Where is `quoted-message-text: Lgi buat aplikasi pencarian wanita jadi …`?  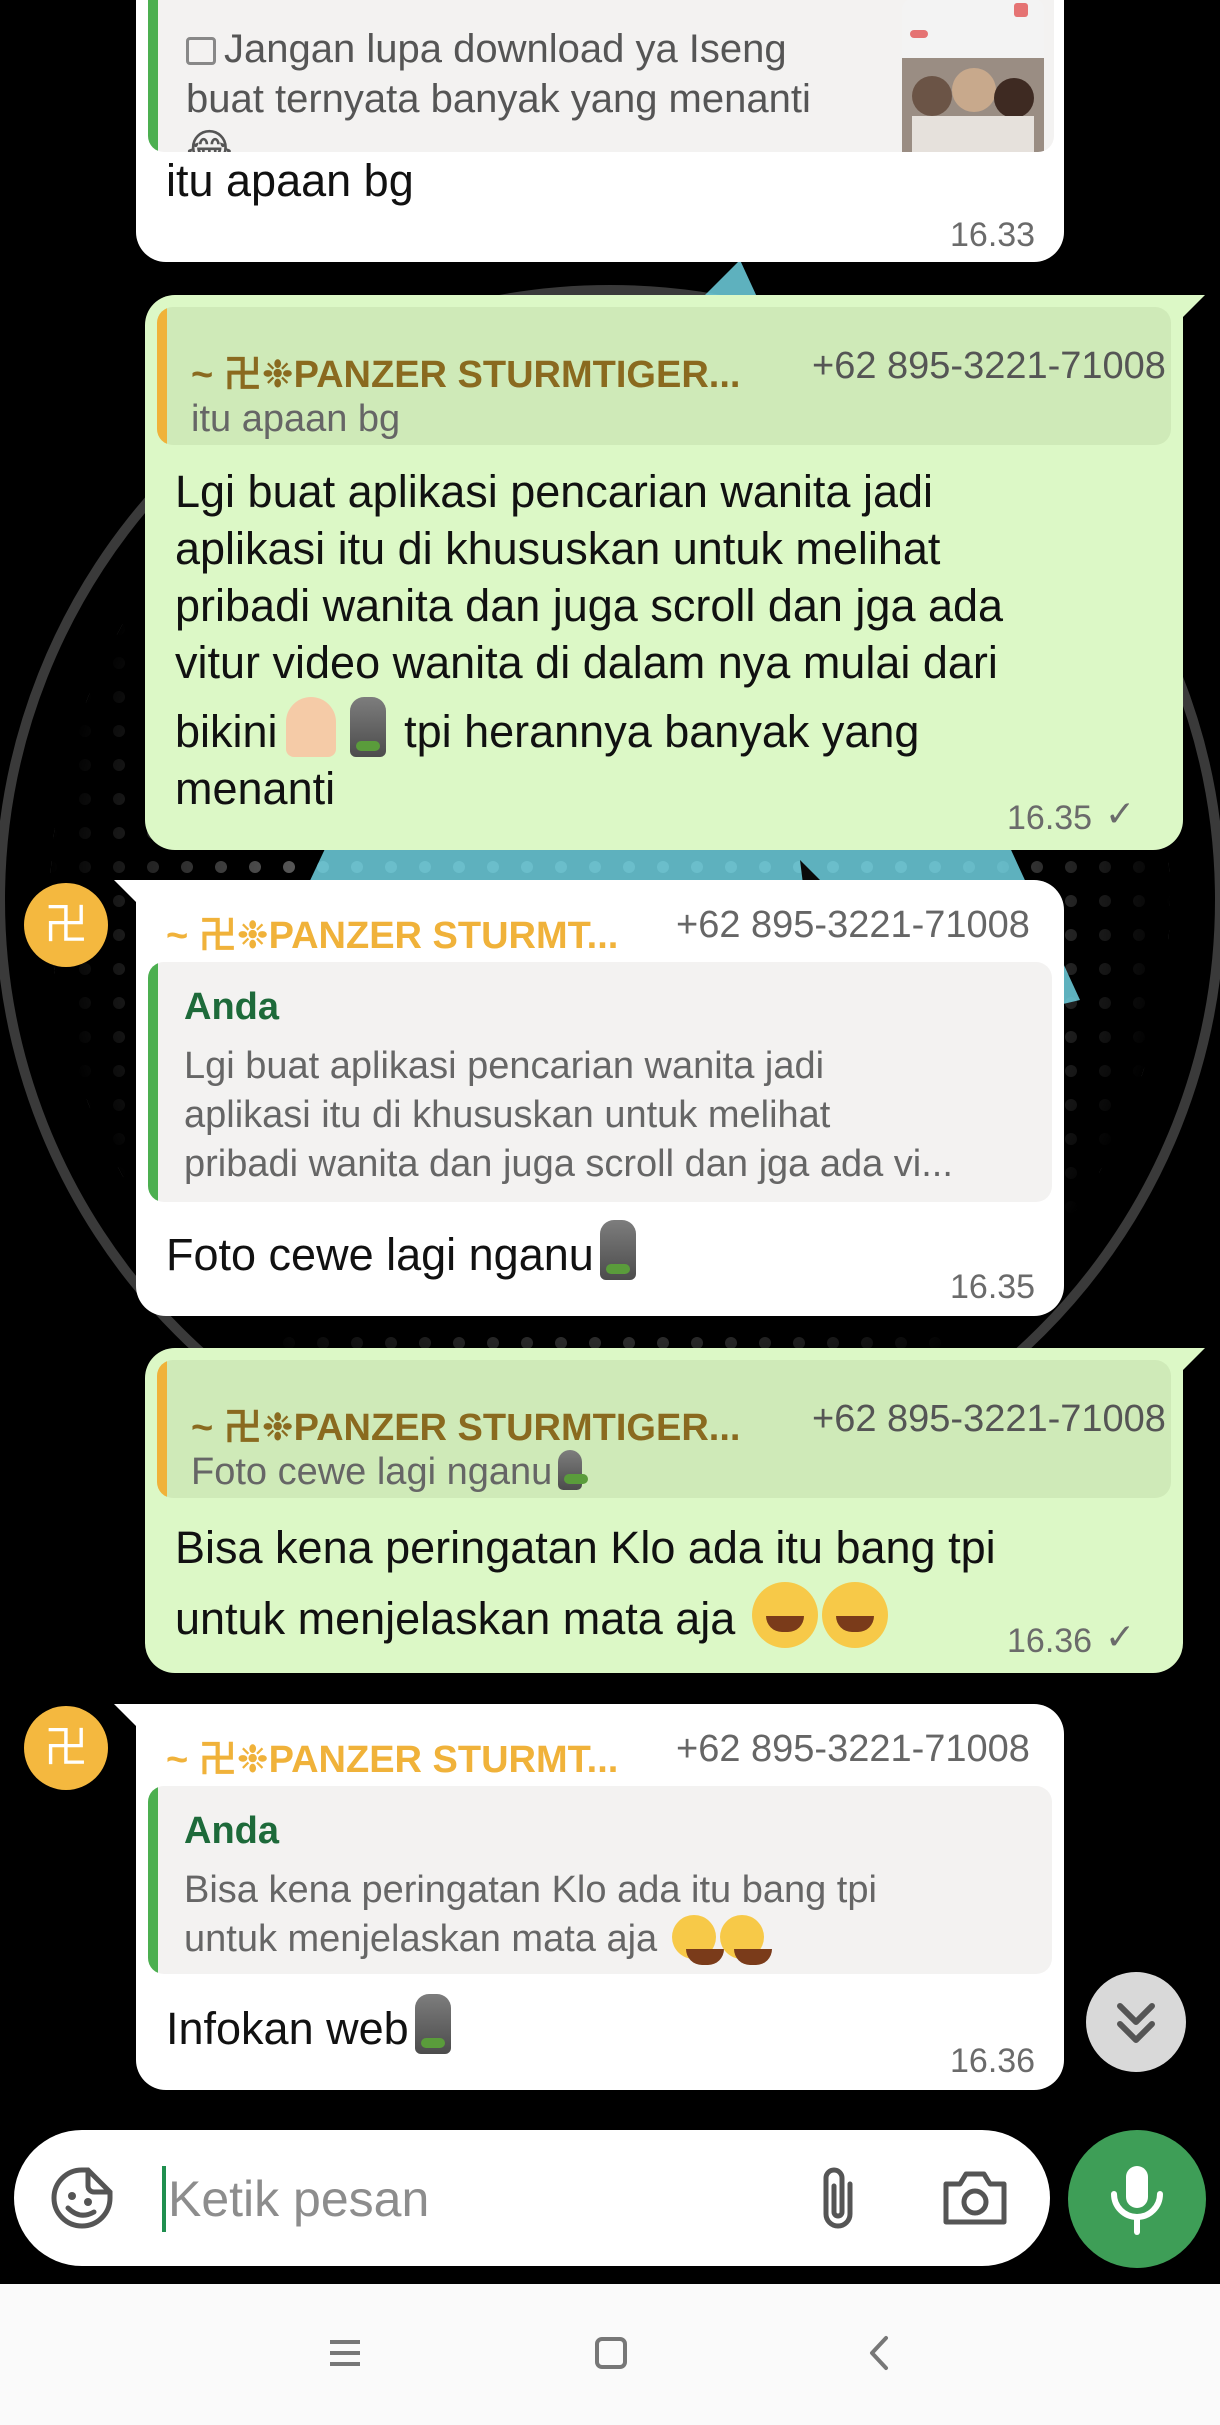 quoted-message-text: Lgi buat aplikasi pencarian wanita jadi … is located at coordinates (568, 1115).